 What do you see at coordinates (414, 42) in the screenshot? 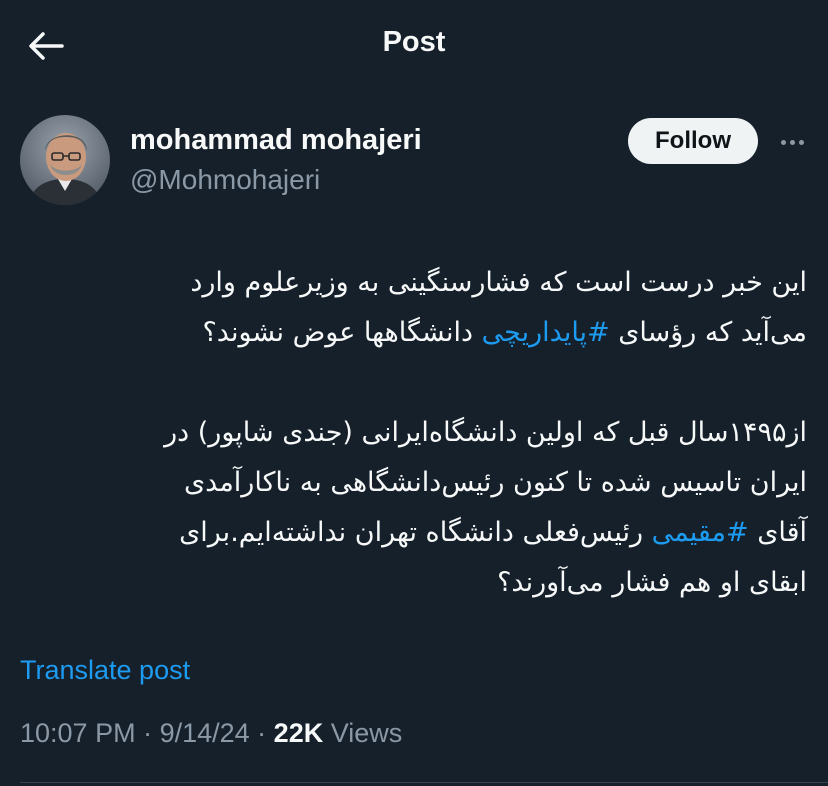
I see `page-title: Post` at bounding box center [414, 42].